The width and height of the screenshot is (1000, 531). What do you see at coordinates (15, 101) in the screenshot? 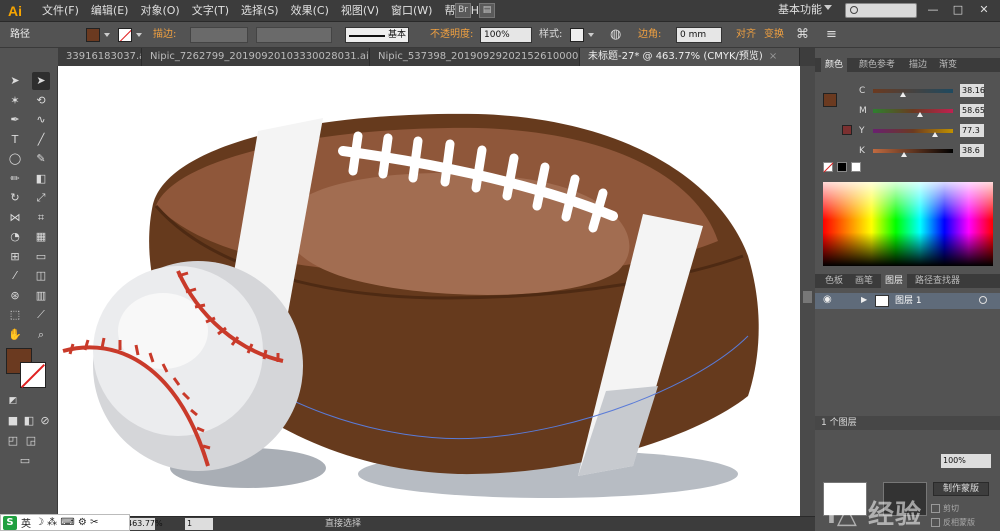
I see `magic-wand-tool-icon: ✶` at bounding box center [15, 101].